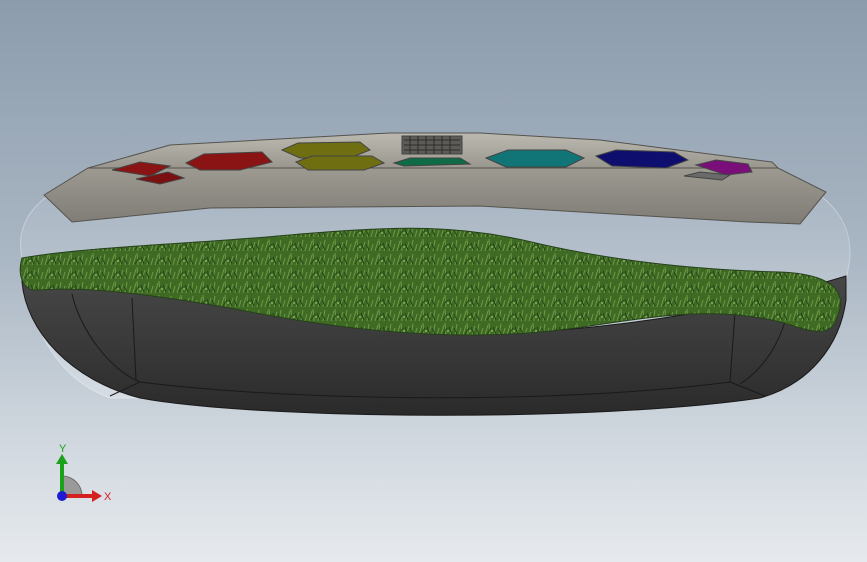  What do you see at coordinates (97, 496) in the screenshot?
I see `x-axis-head` at bounding box center [97, 496].